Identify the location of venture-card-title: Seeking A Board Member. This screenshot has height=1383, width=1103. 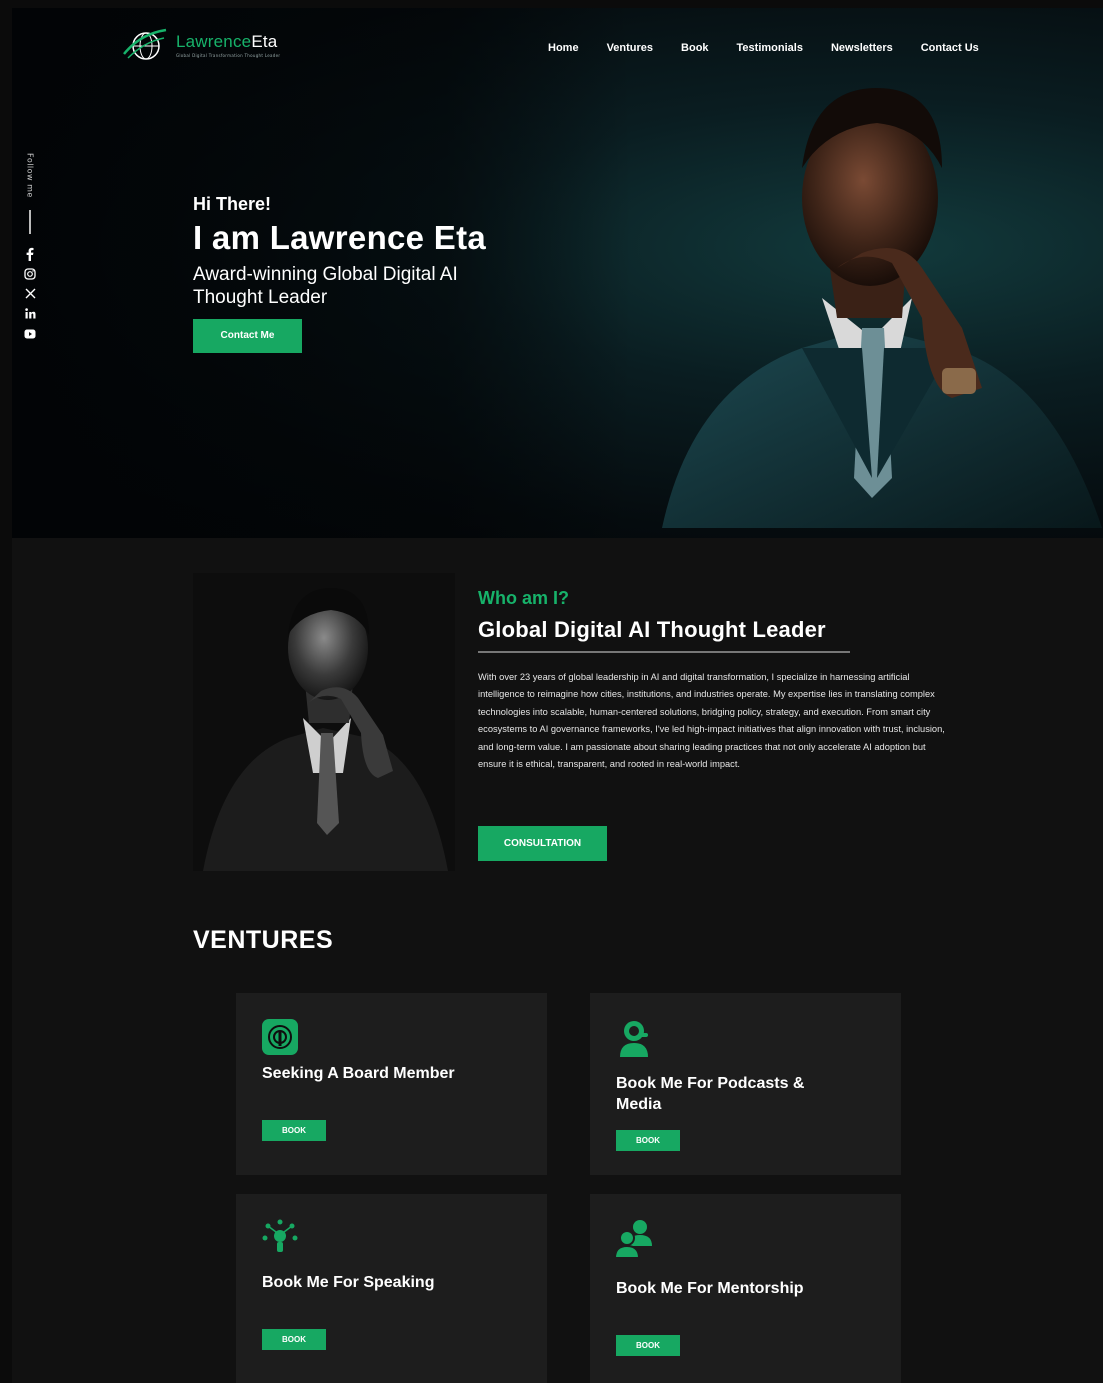
(358, 1073).